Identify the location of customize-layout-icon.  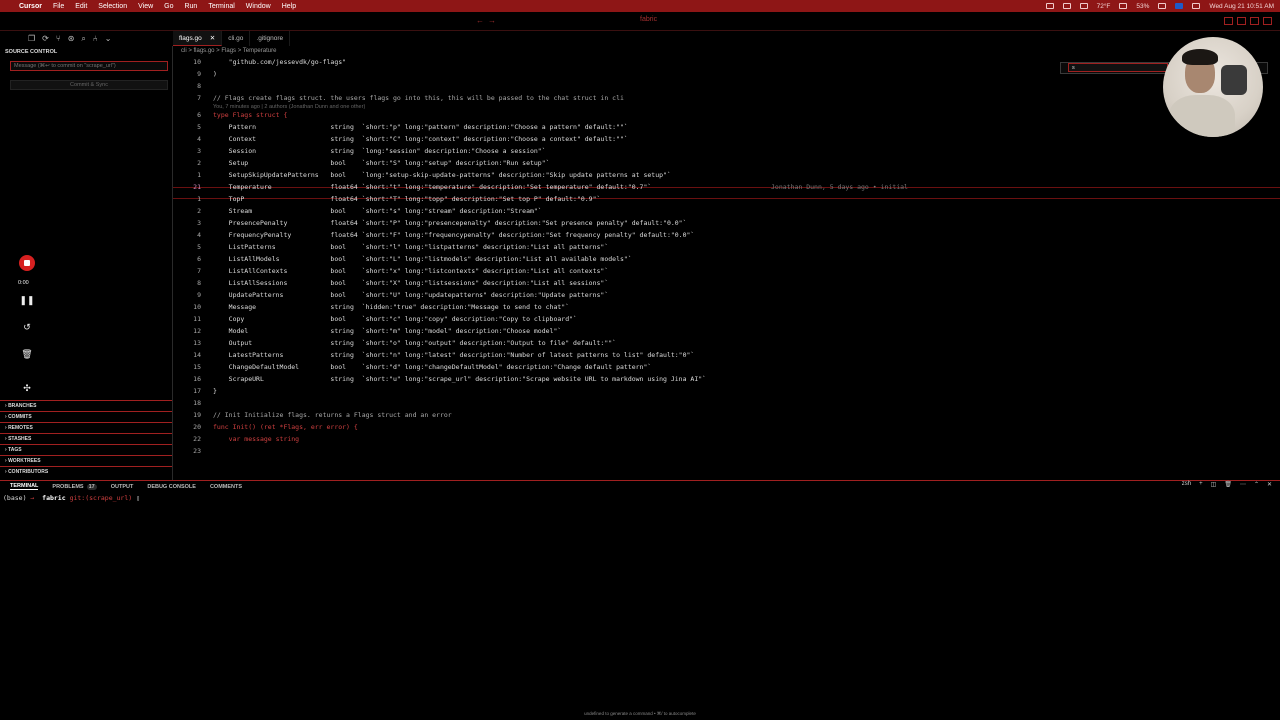
(1267, 21).